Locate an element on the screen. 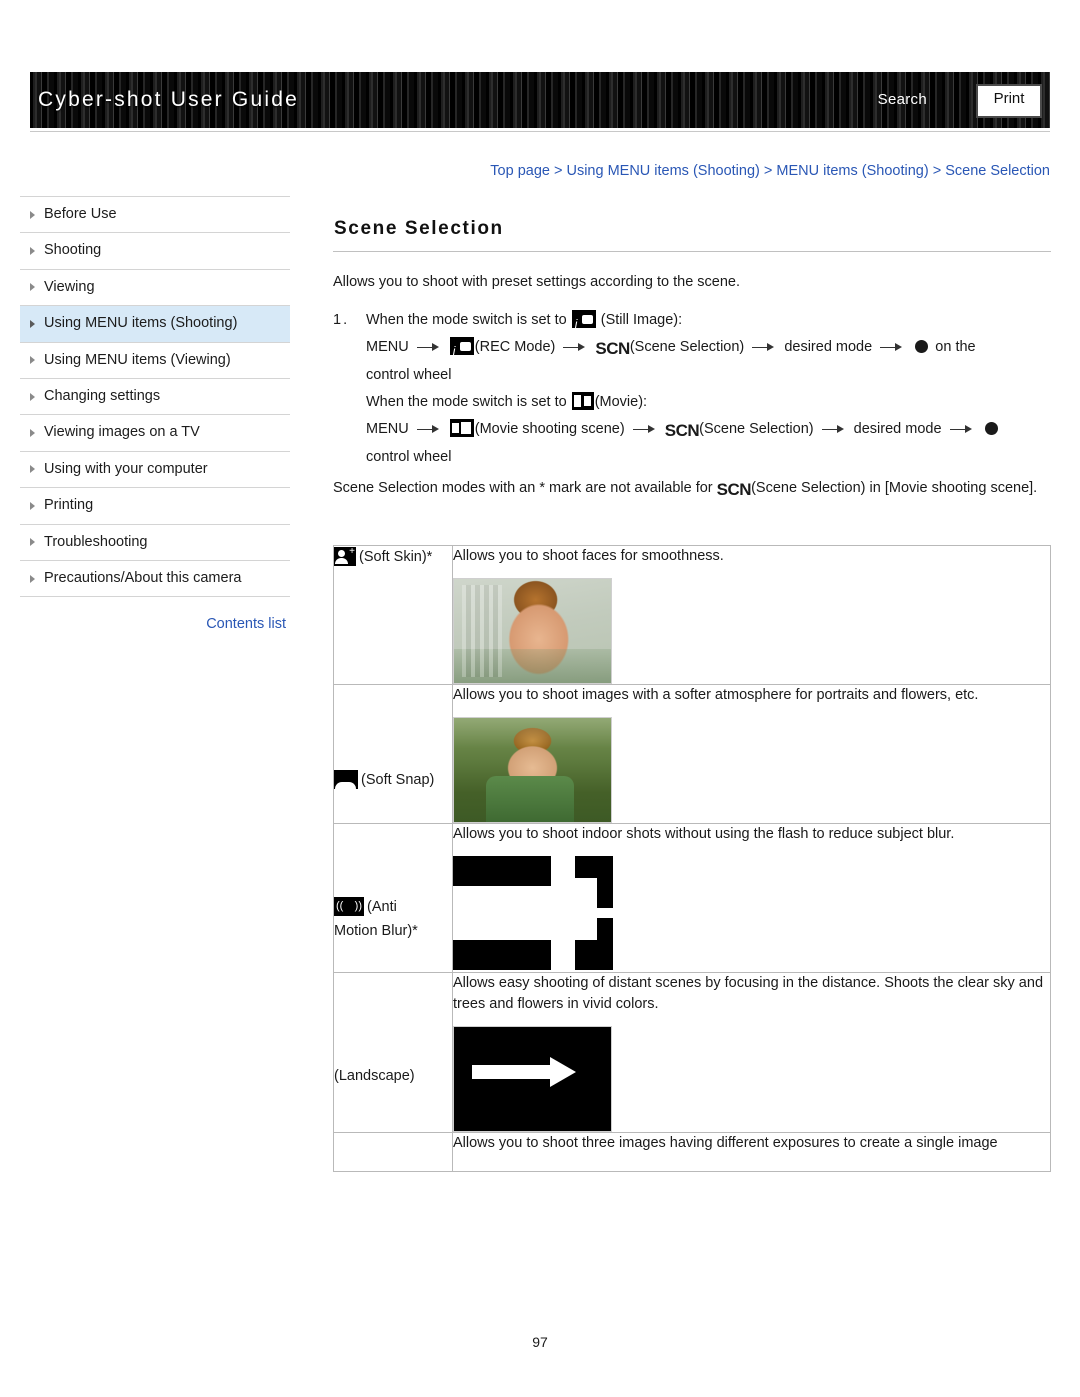  print-button: Print is located at coordinates (1009, 101).